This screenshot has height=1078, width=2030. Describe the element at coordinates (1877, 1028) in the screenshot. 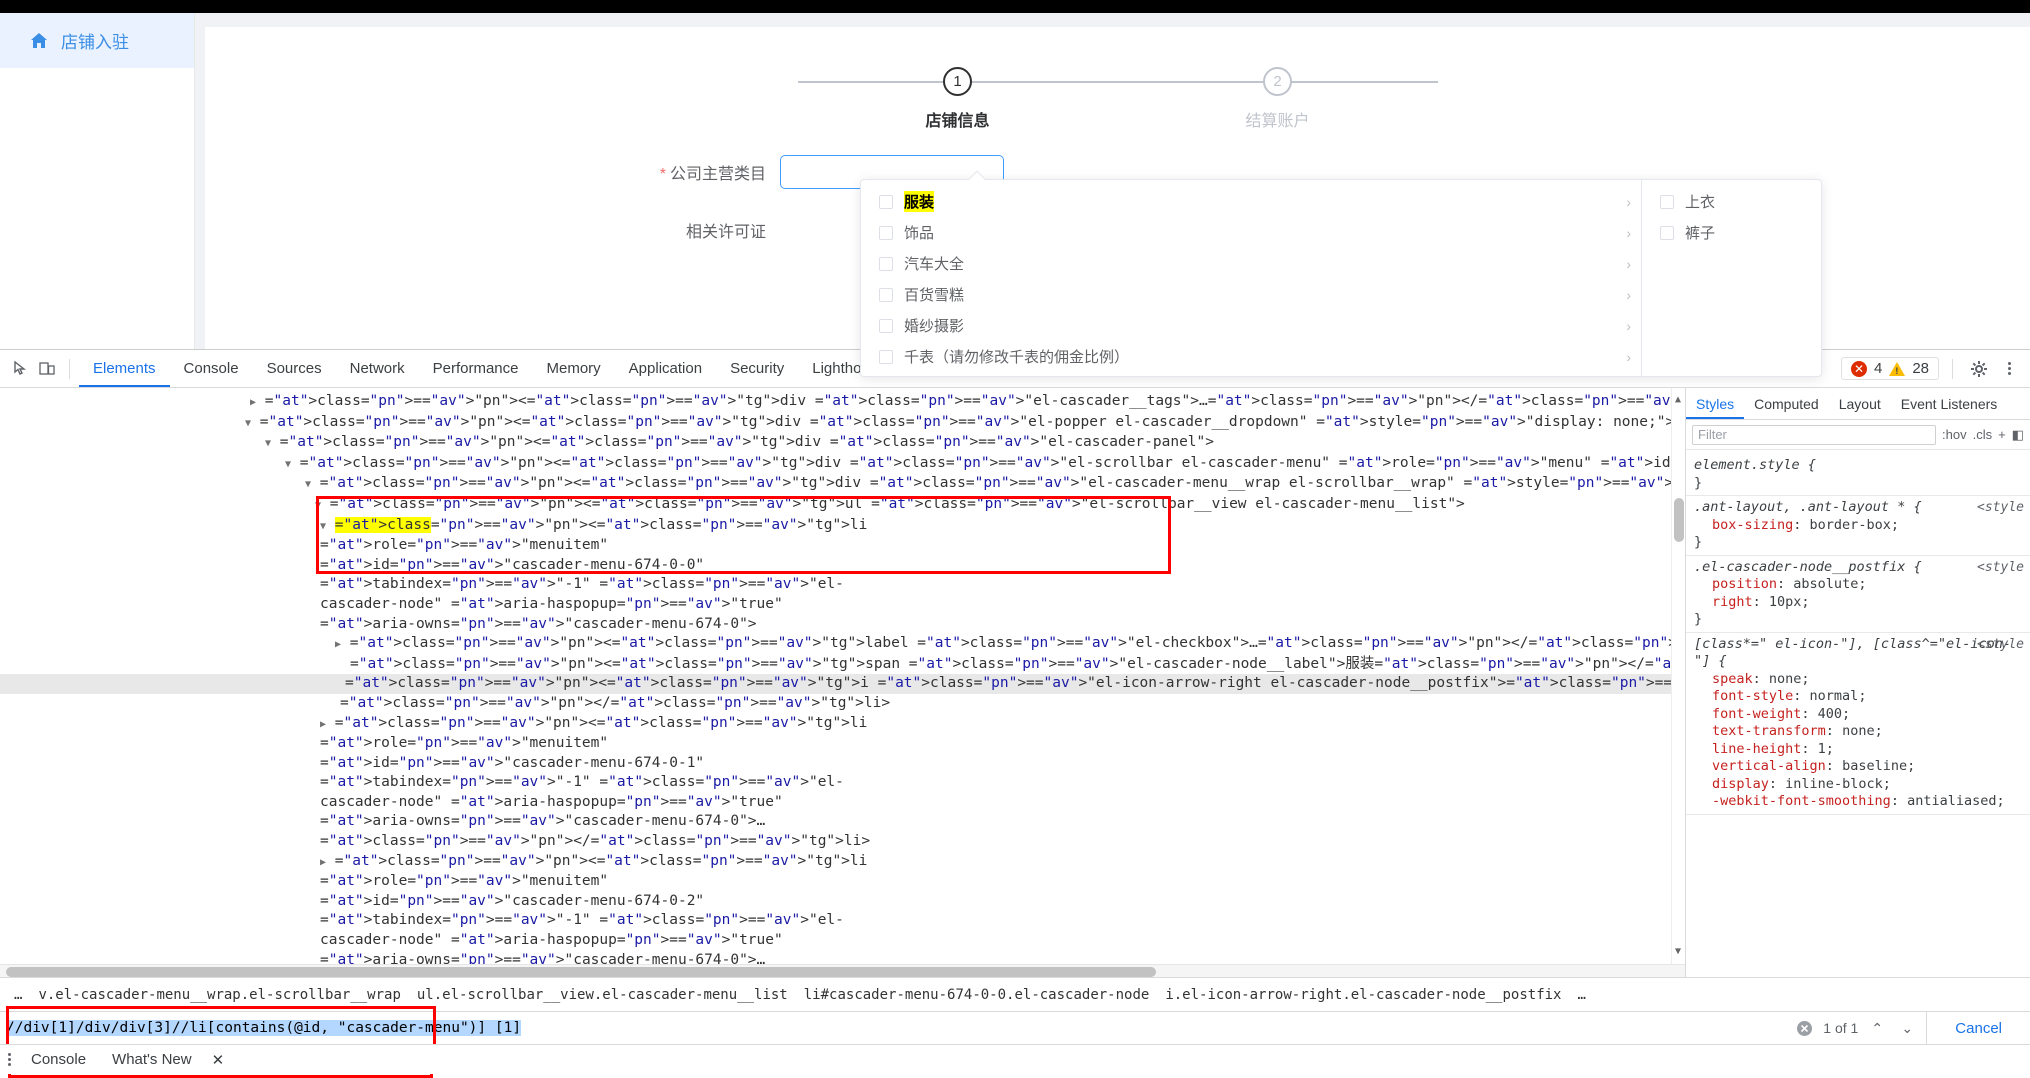

I see `chevron-up-icon: ⌃` at that location.